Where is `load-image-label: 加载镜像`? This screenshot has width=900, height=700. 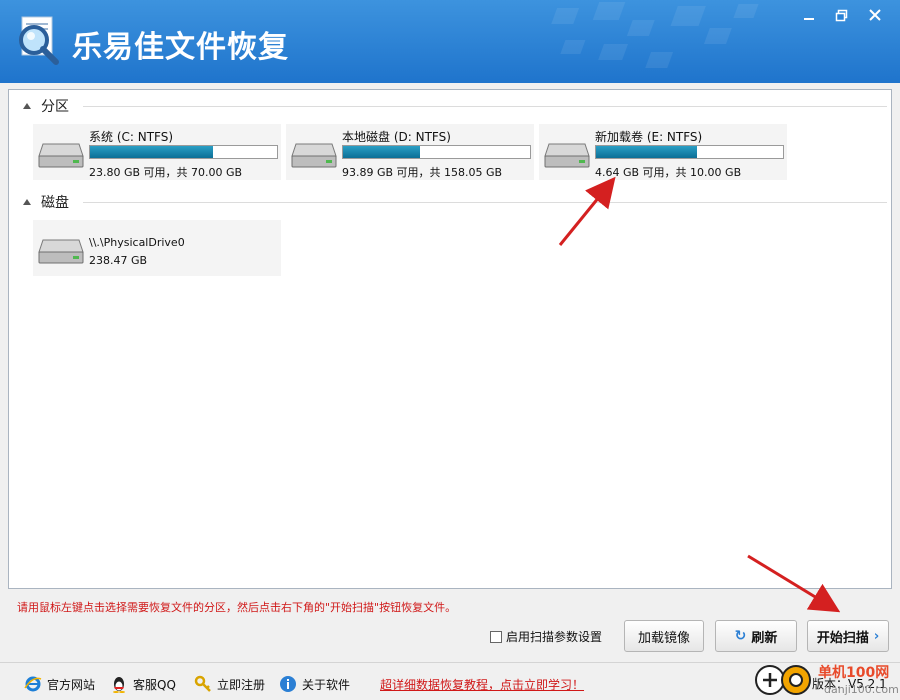 load-image-label: 加载镜像 is located at coordinates (663, 638).